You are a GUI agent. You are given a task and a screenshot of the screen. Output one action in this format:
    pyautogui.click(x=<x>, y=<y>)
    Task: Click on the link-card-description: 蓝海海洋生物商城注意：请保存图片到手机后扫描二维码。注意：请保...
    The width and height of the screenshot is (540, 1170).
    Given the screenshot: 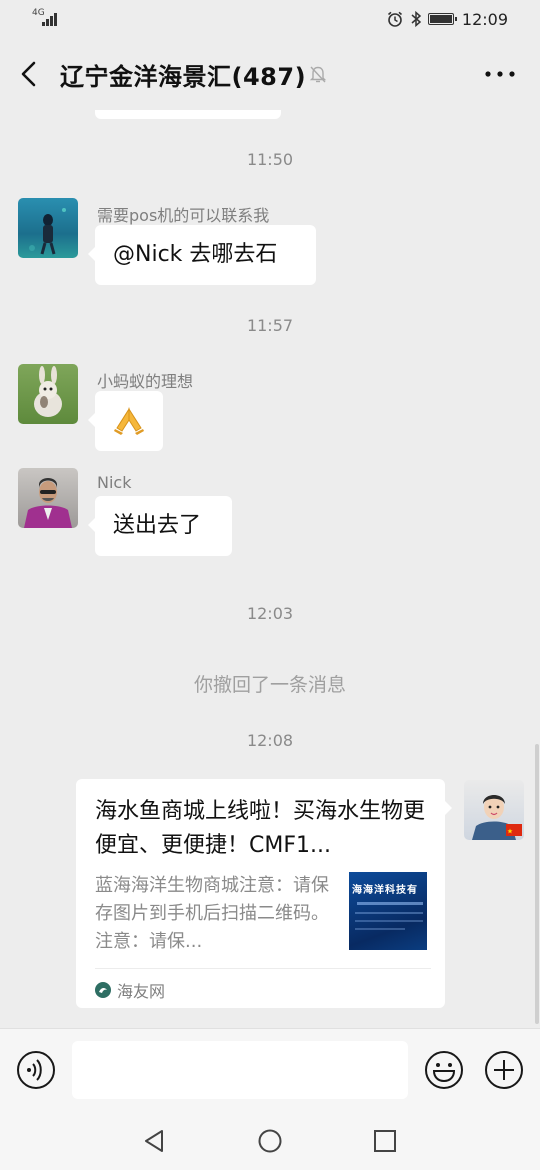 What is the action you would take?
    pyautogui.click(x=212, y=913)
    